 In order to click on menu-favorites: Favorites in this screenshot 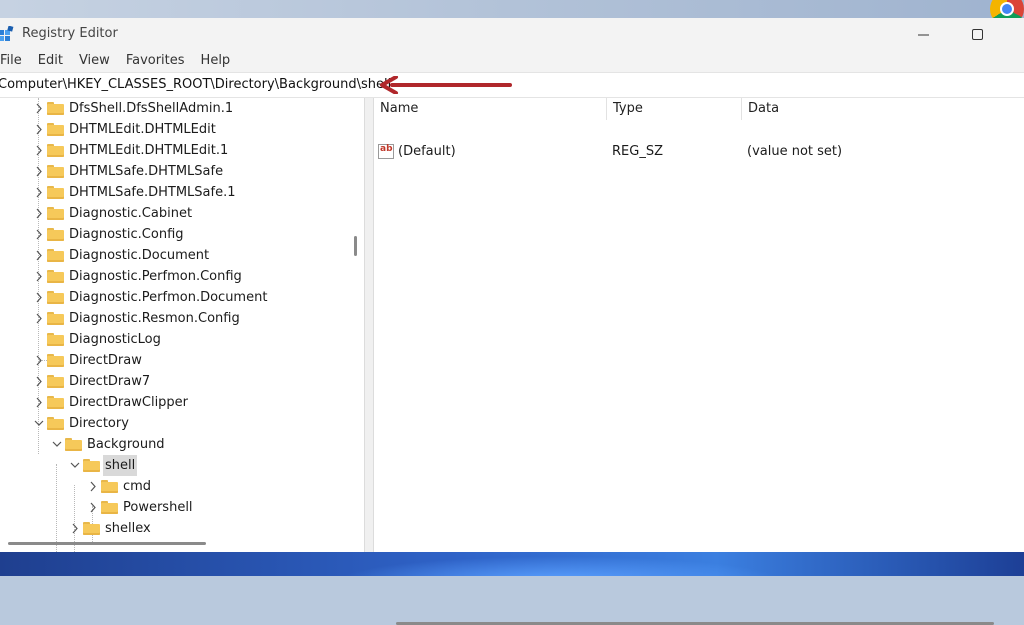, I will do `click(155, 61)`.